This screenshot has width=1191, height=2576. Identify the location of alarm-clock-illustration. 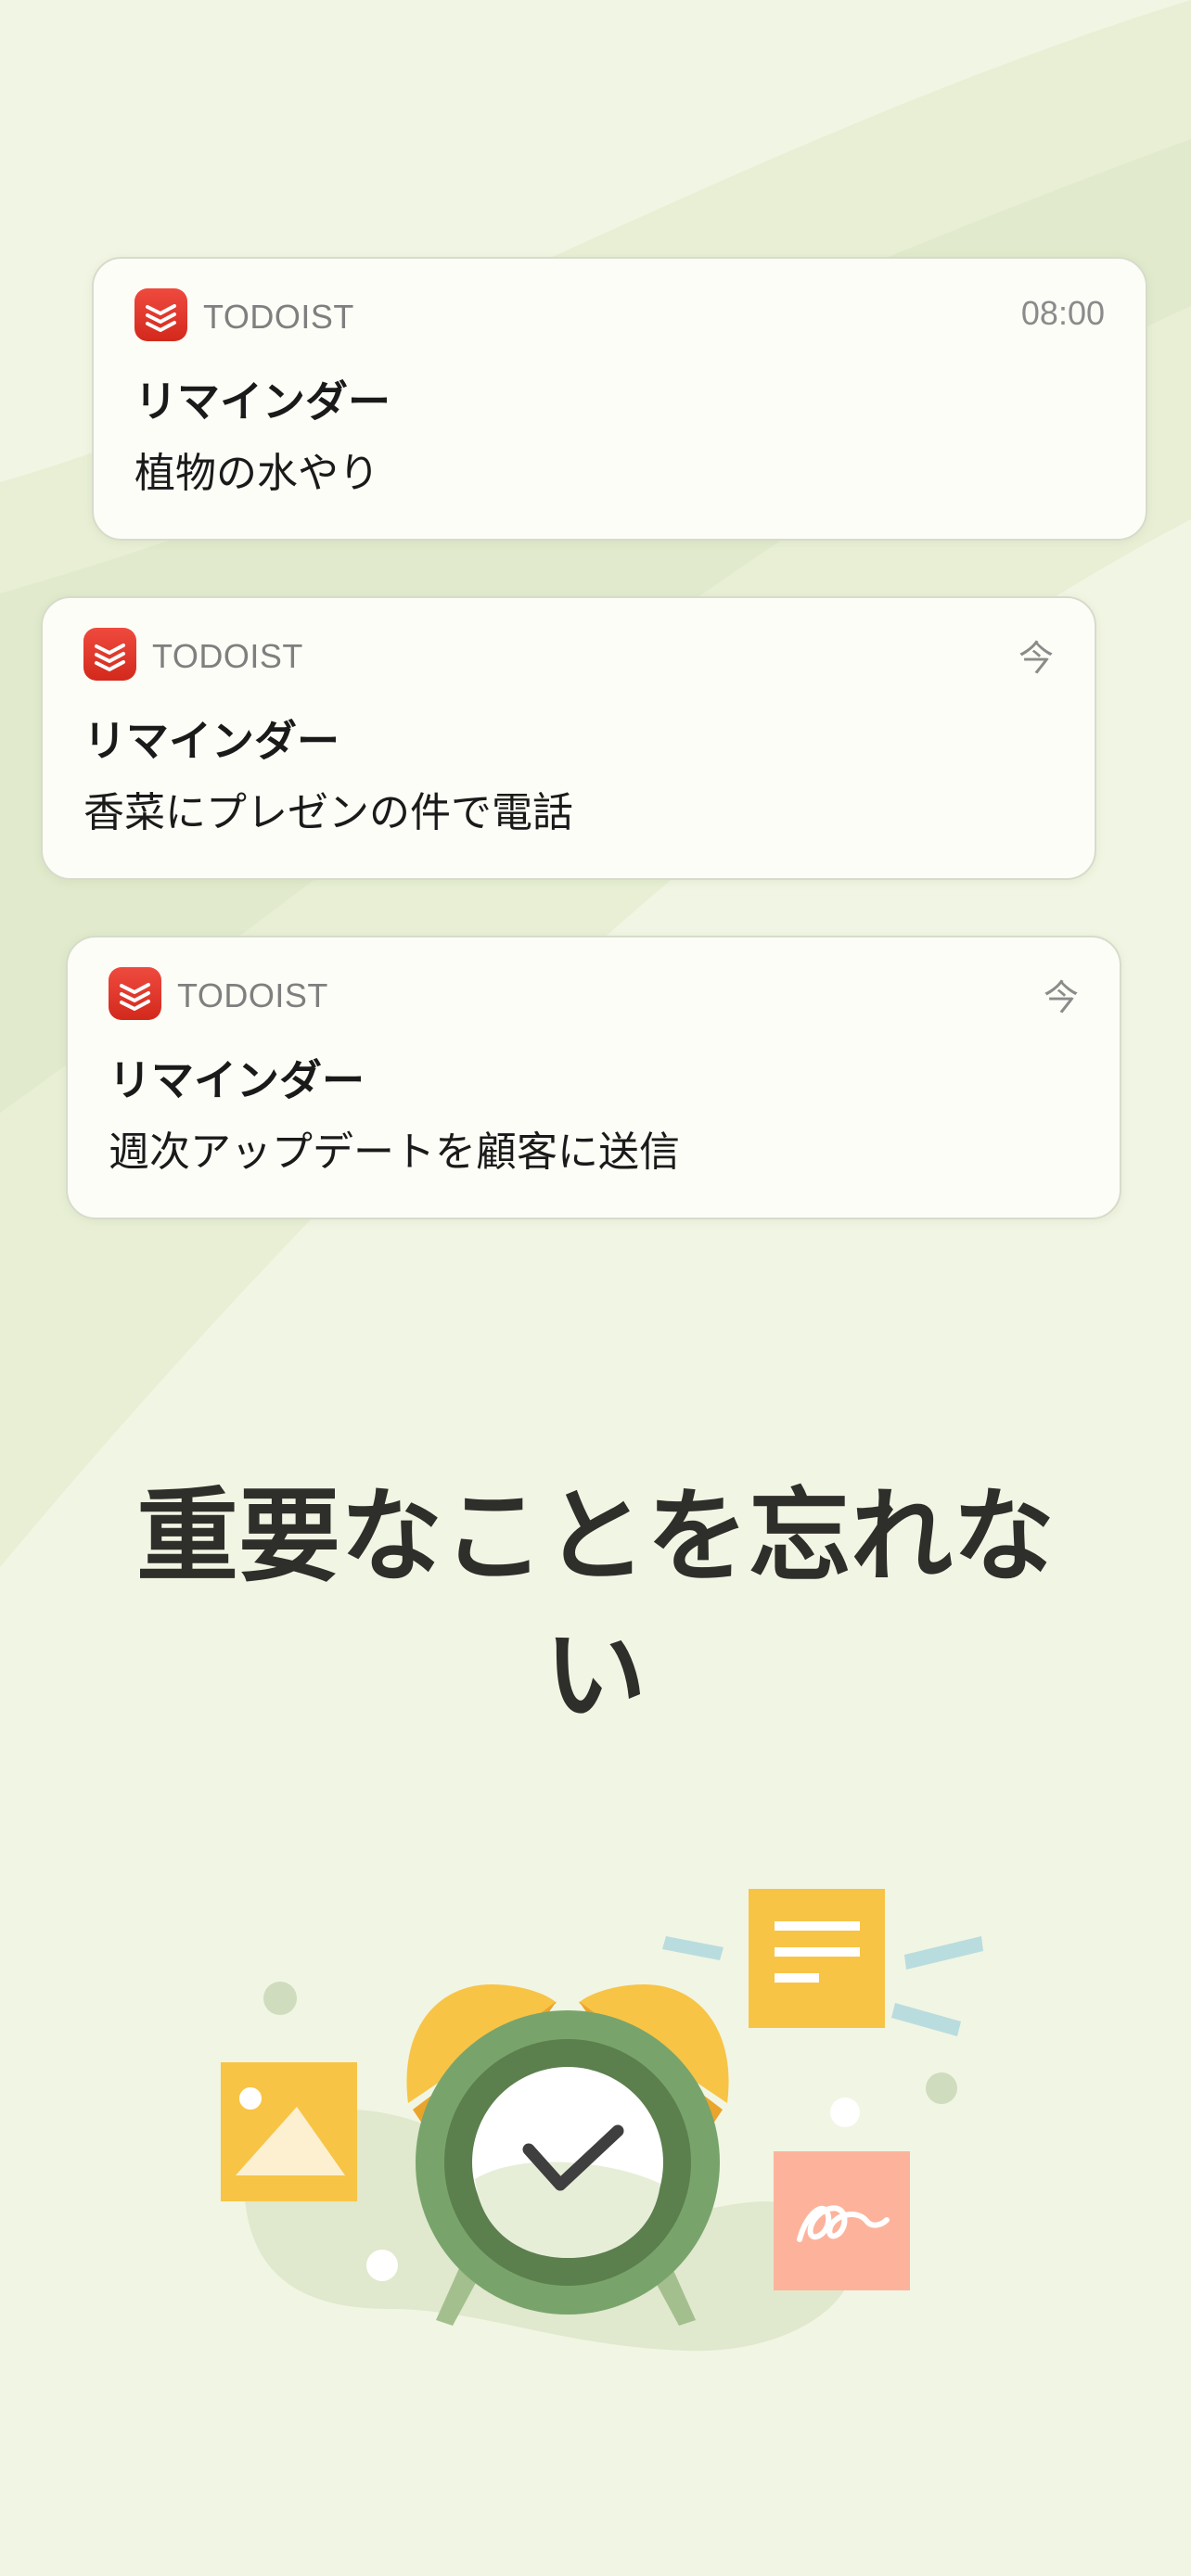
(602, 2120).